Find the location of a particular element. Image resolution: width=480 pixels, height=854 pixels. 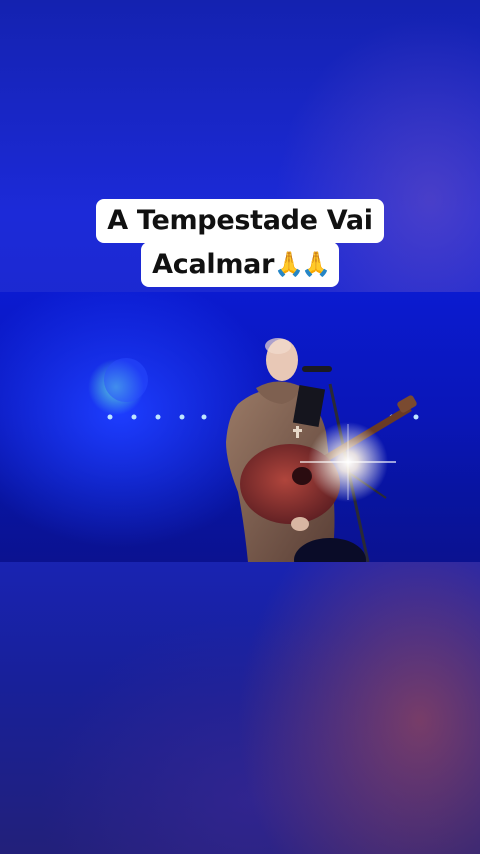

caption-line-2: Acalmar🙏🙏 is located at coordinates (240, 264).